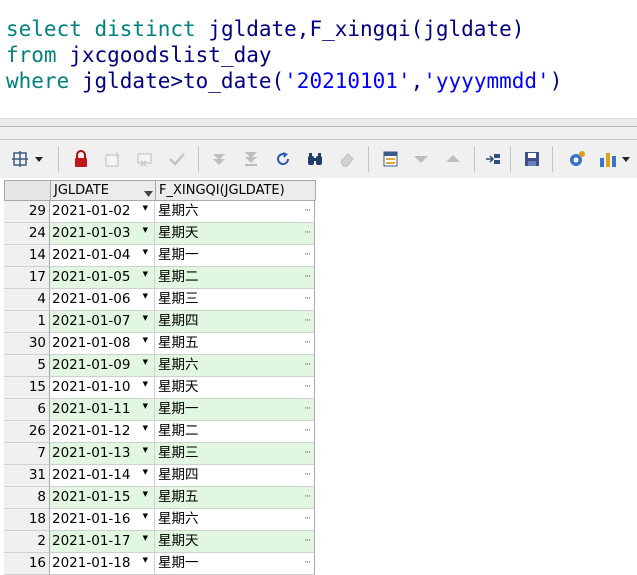 This screenshot has width=637, height=575. I want to click on pane-splitter, so click(318, 133).